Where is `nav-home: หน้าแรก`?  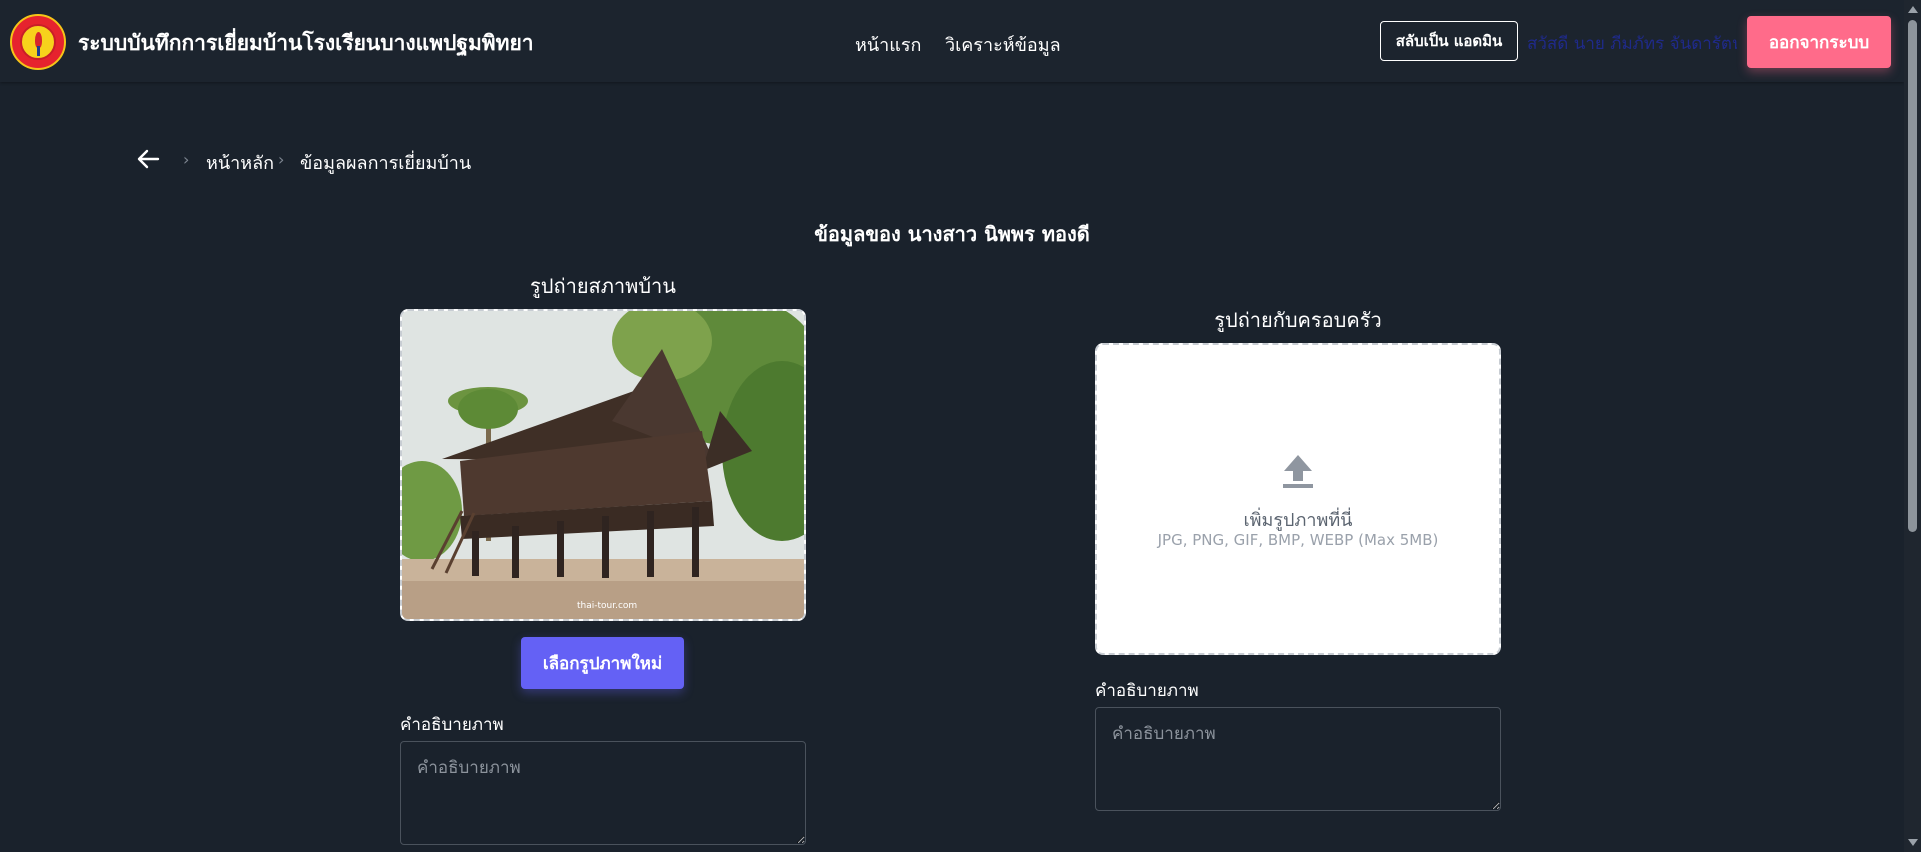
nav-home: หน้าแรก is located at coordinates (888, 44).